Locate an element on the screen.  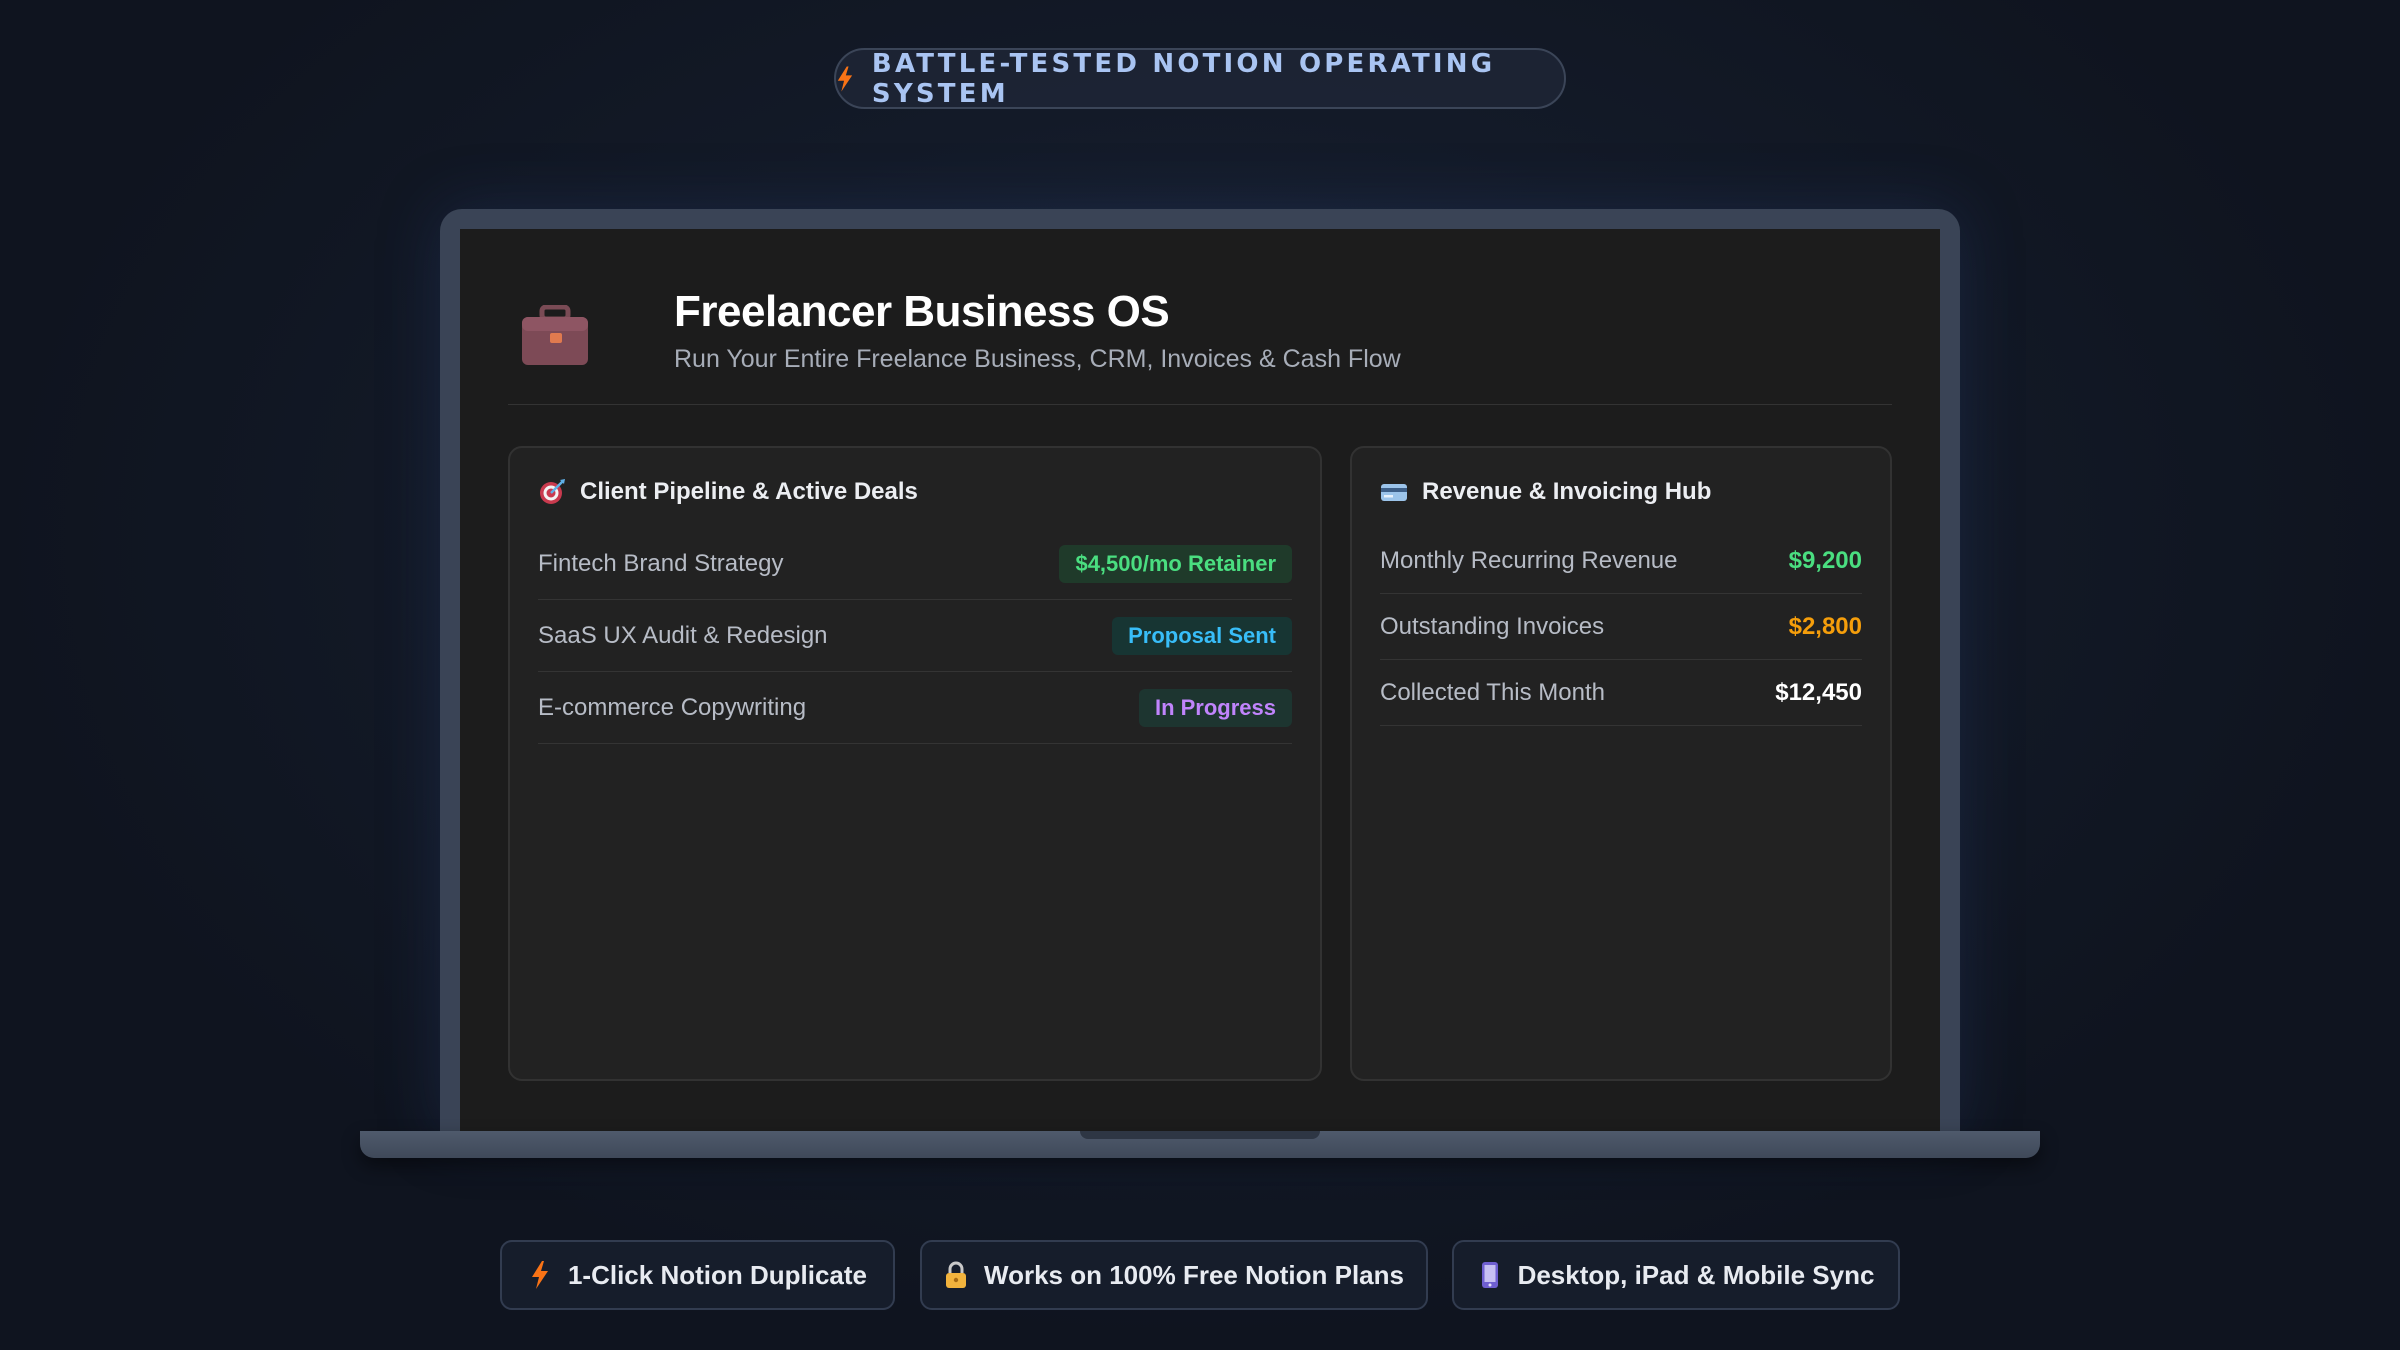
target-icon is located at coordinates (552, 491).